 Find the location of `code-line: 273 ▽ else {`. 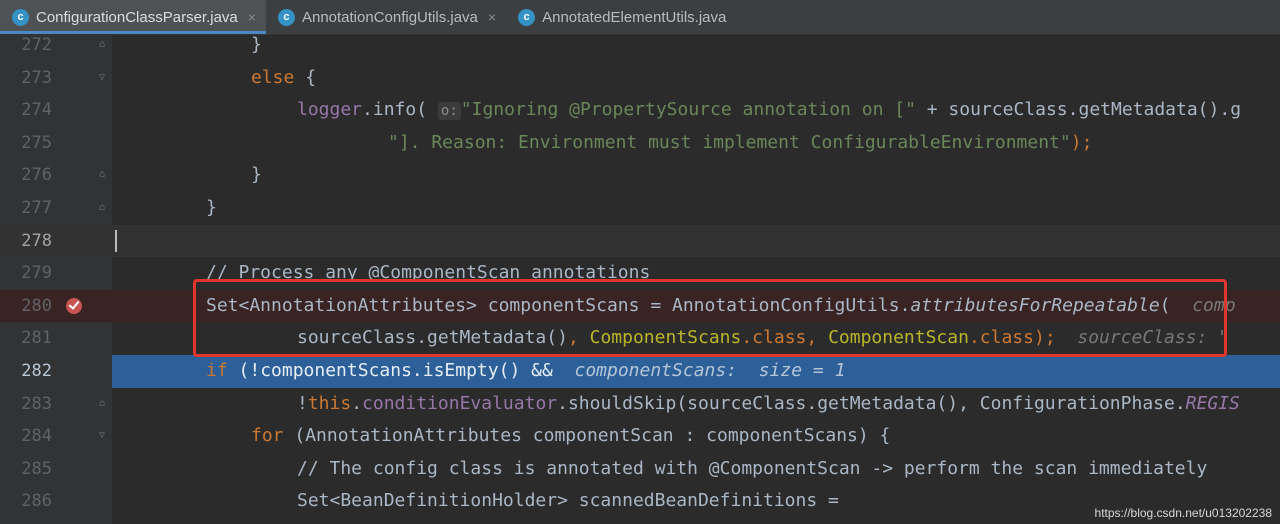

code-line: 273 ▽ else { is located at coordinates (640, 78).